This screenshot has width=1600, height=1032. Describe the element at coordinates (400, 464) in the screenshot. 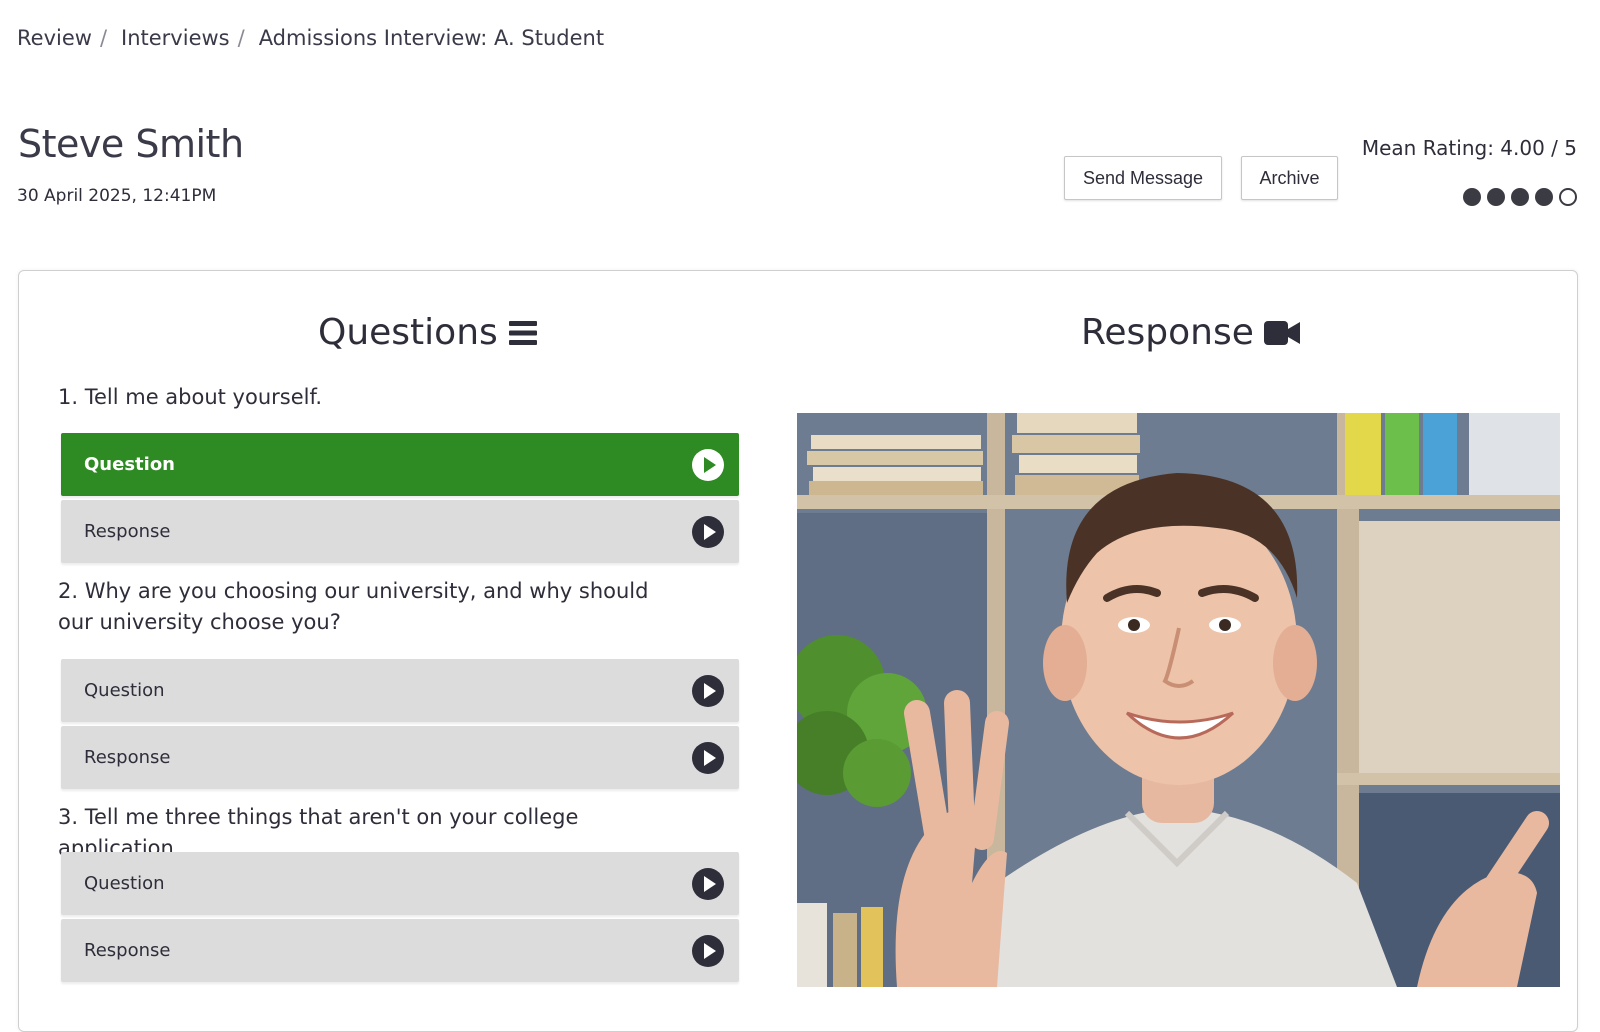

I see `question-1-question-player: Question` at that location.